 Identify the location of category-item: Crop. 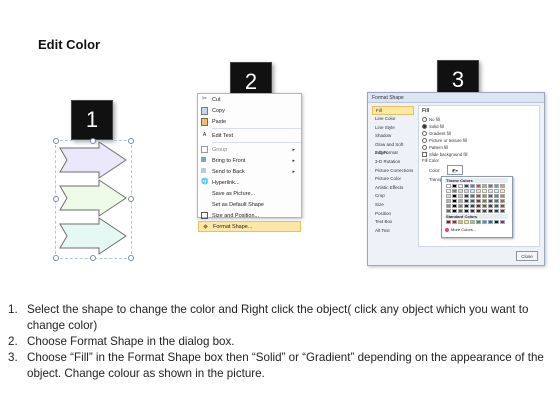
(393, 196).